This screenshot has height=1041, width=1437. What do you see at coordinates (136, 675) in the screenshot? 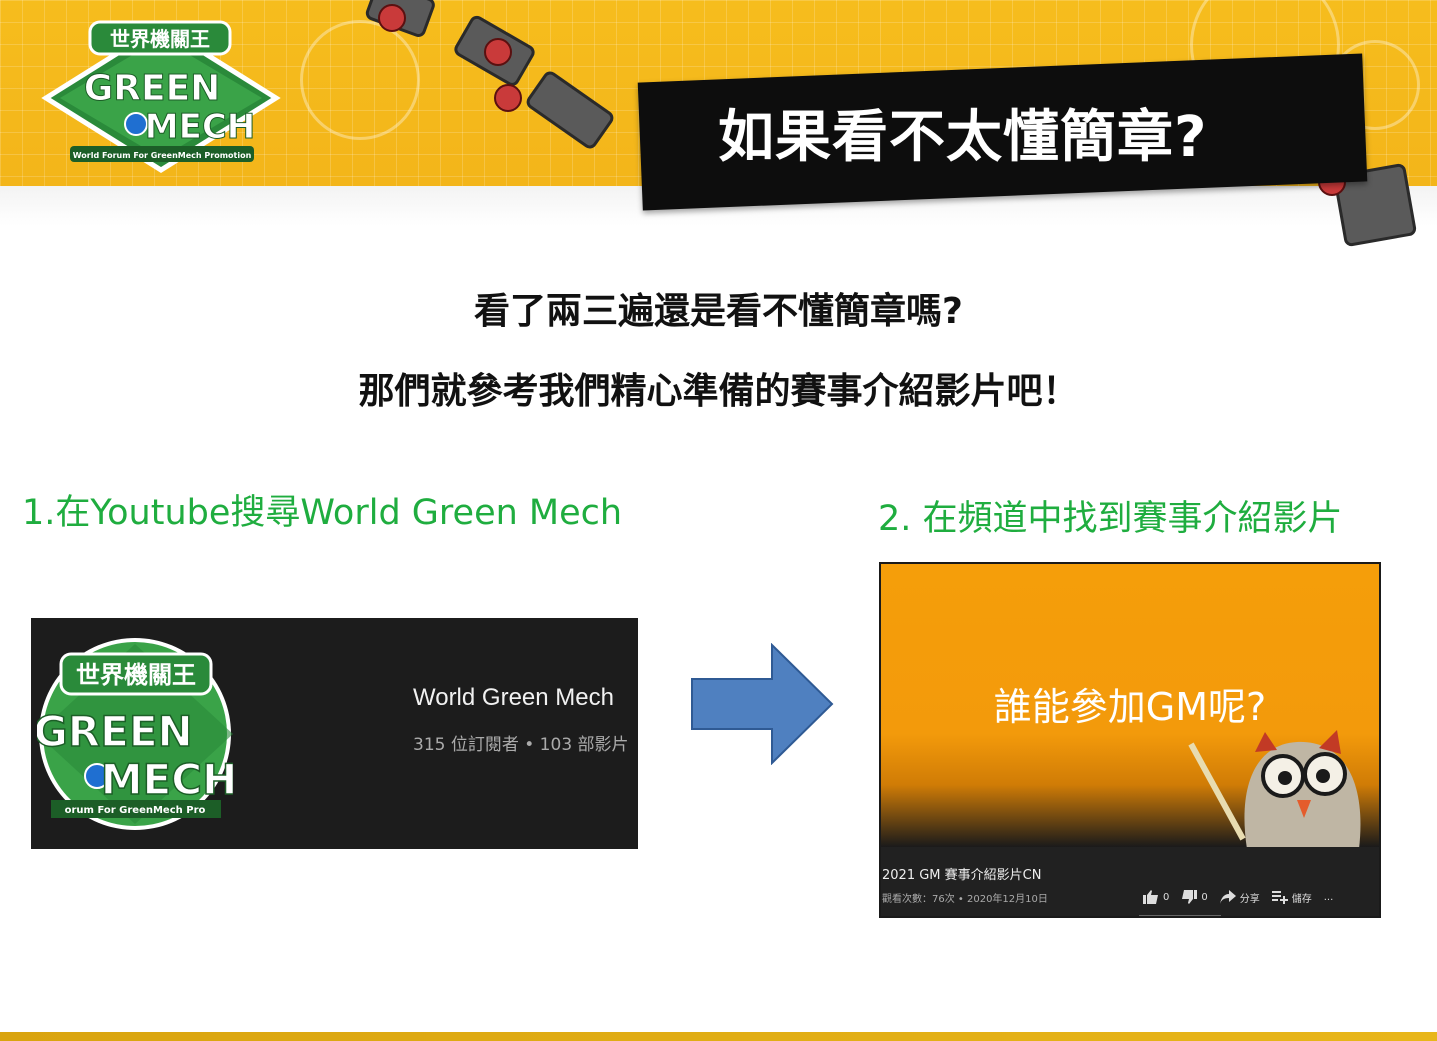
I see `avatar-top-text: 世界機關王` at bounding box center [136, 675].